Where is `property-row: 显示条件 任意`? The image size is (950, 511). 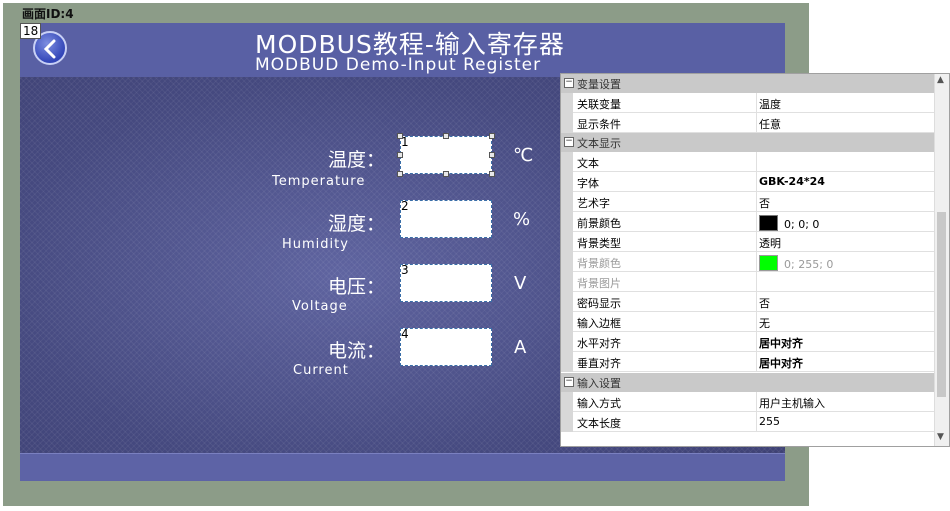
property-row: 显示条件 任意 is located at coordinates (748, 123).